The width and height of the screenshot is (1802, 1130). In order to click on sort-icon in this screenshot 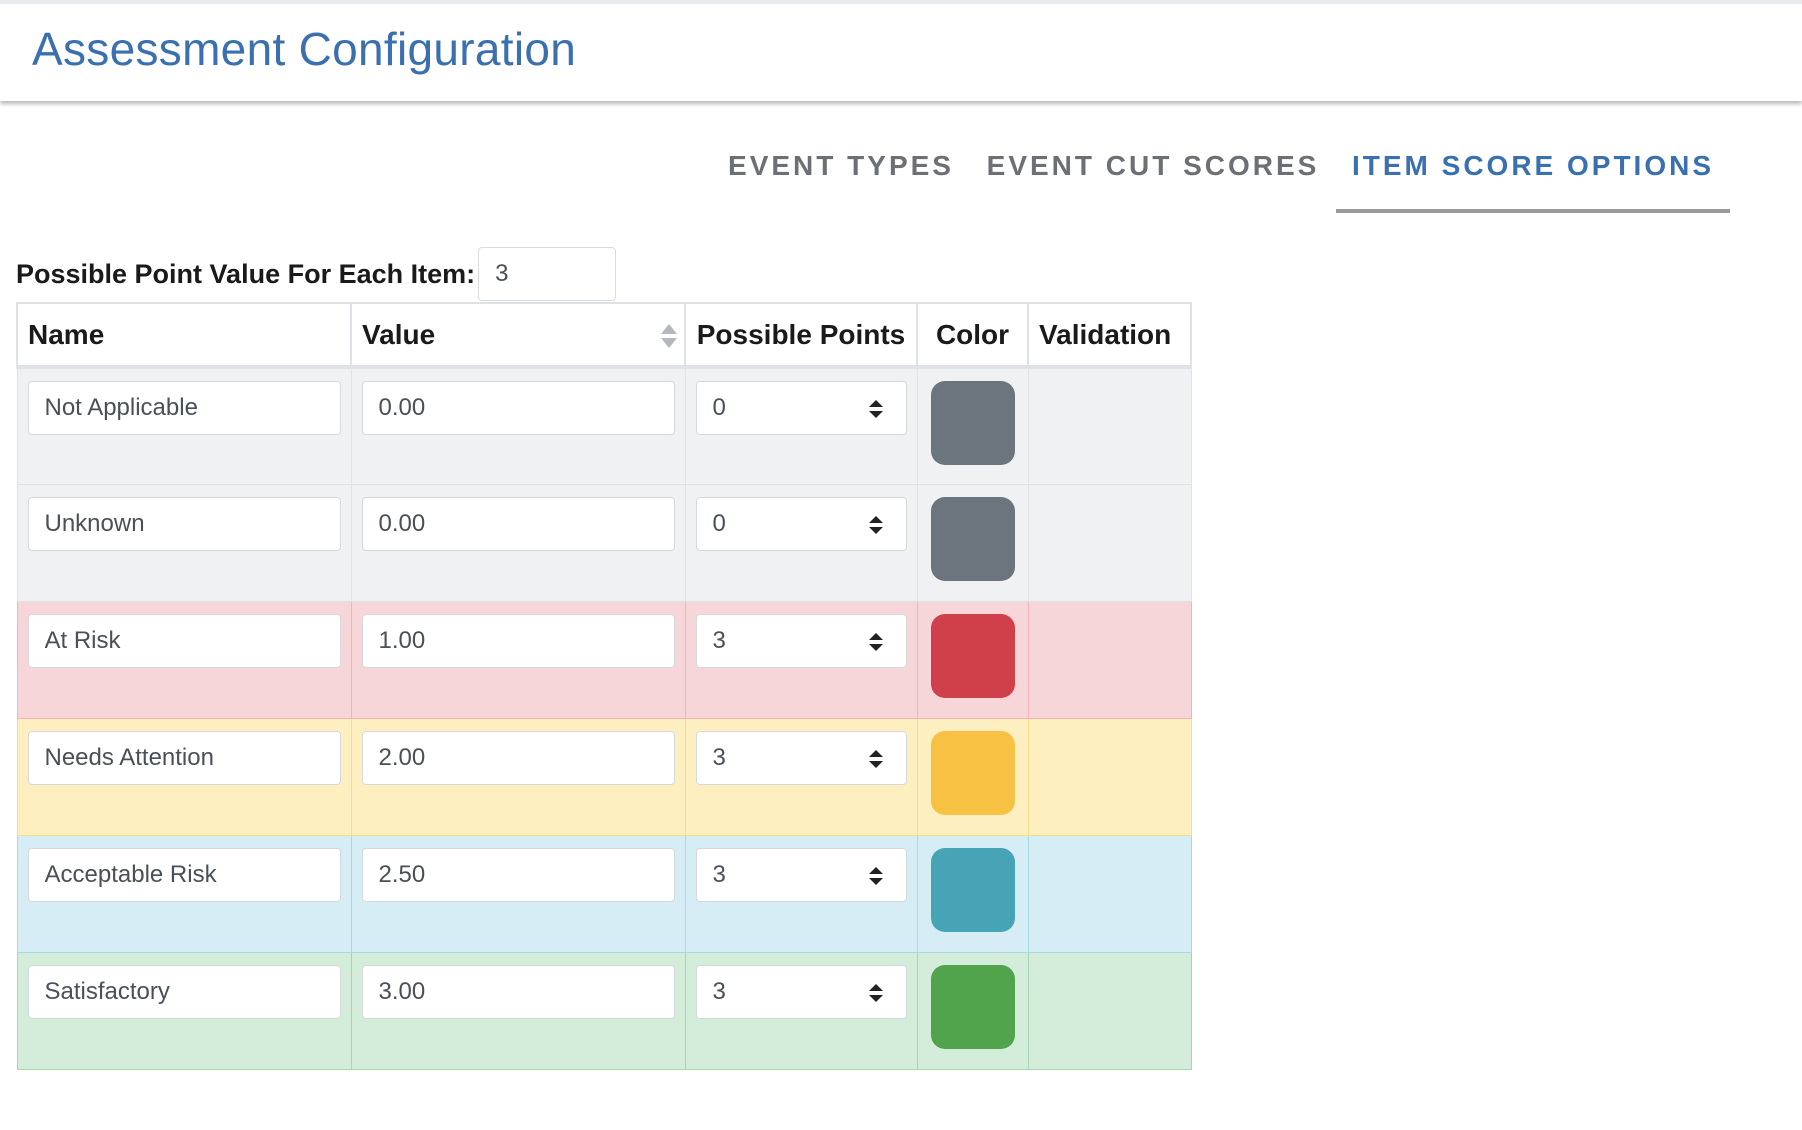, I will do `click(669, 336)`.